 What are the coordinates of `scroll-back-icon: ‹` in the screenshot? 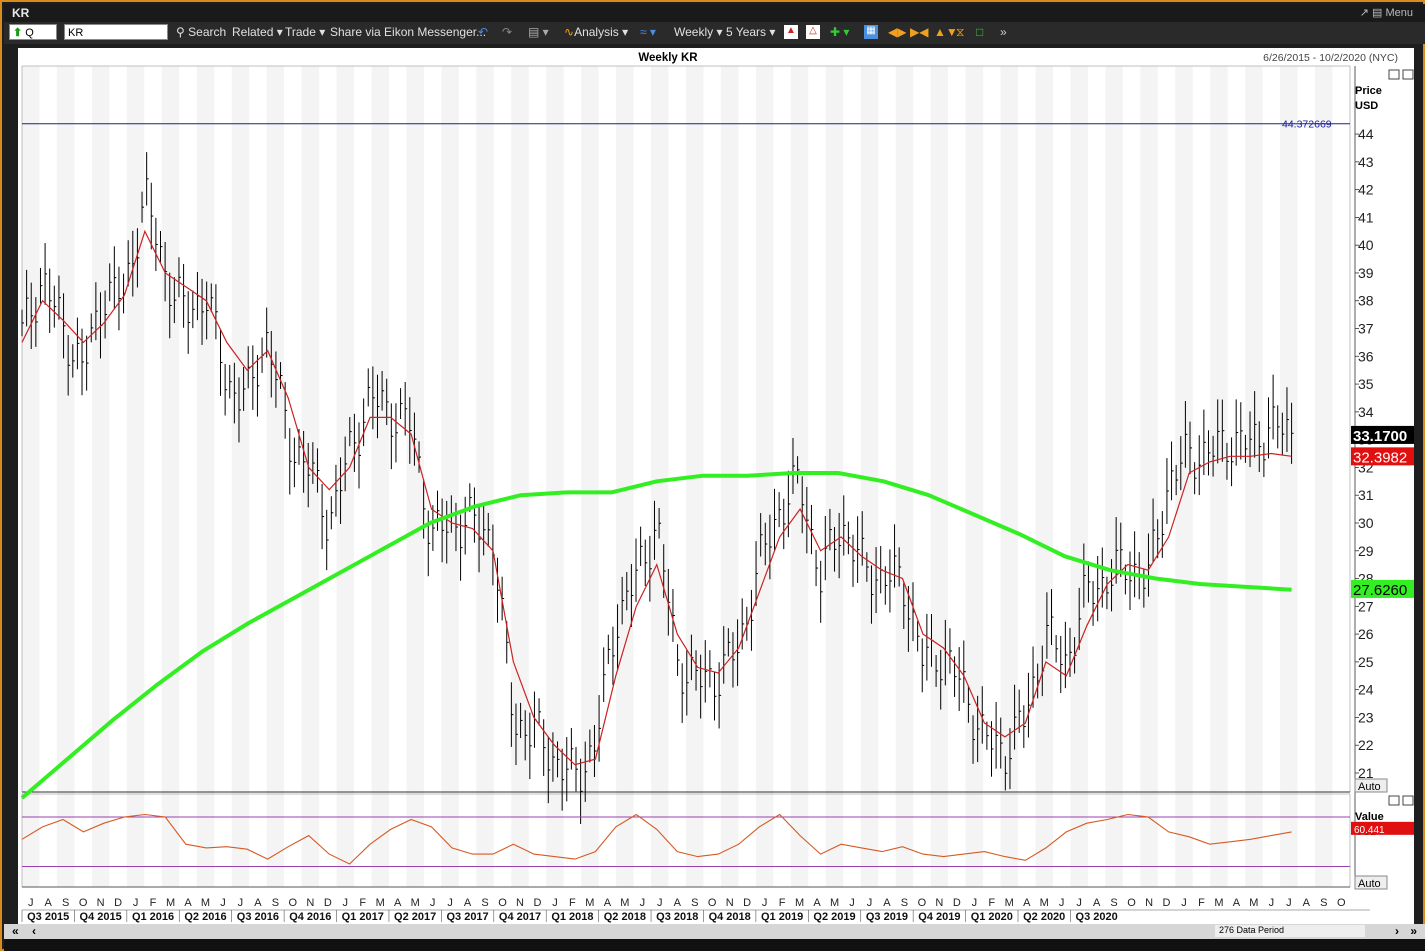 It's located at (34, 931).